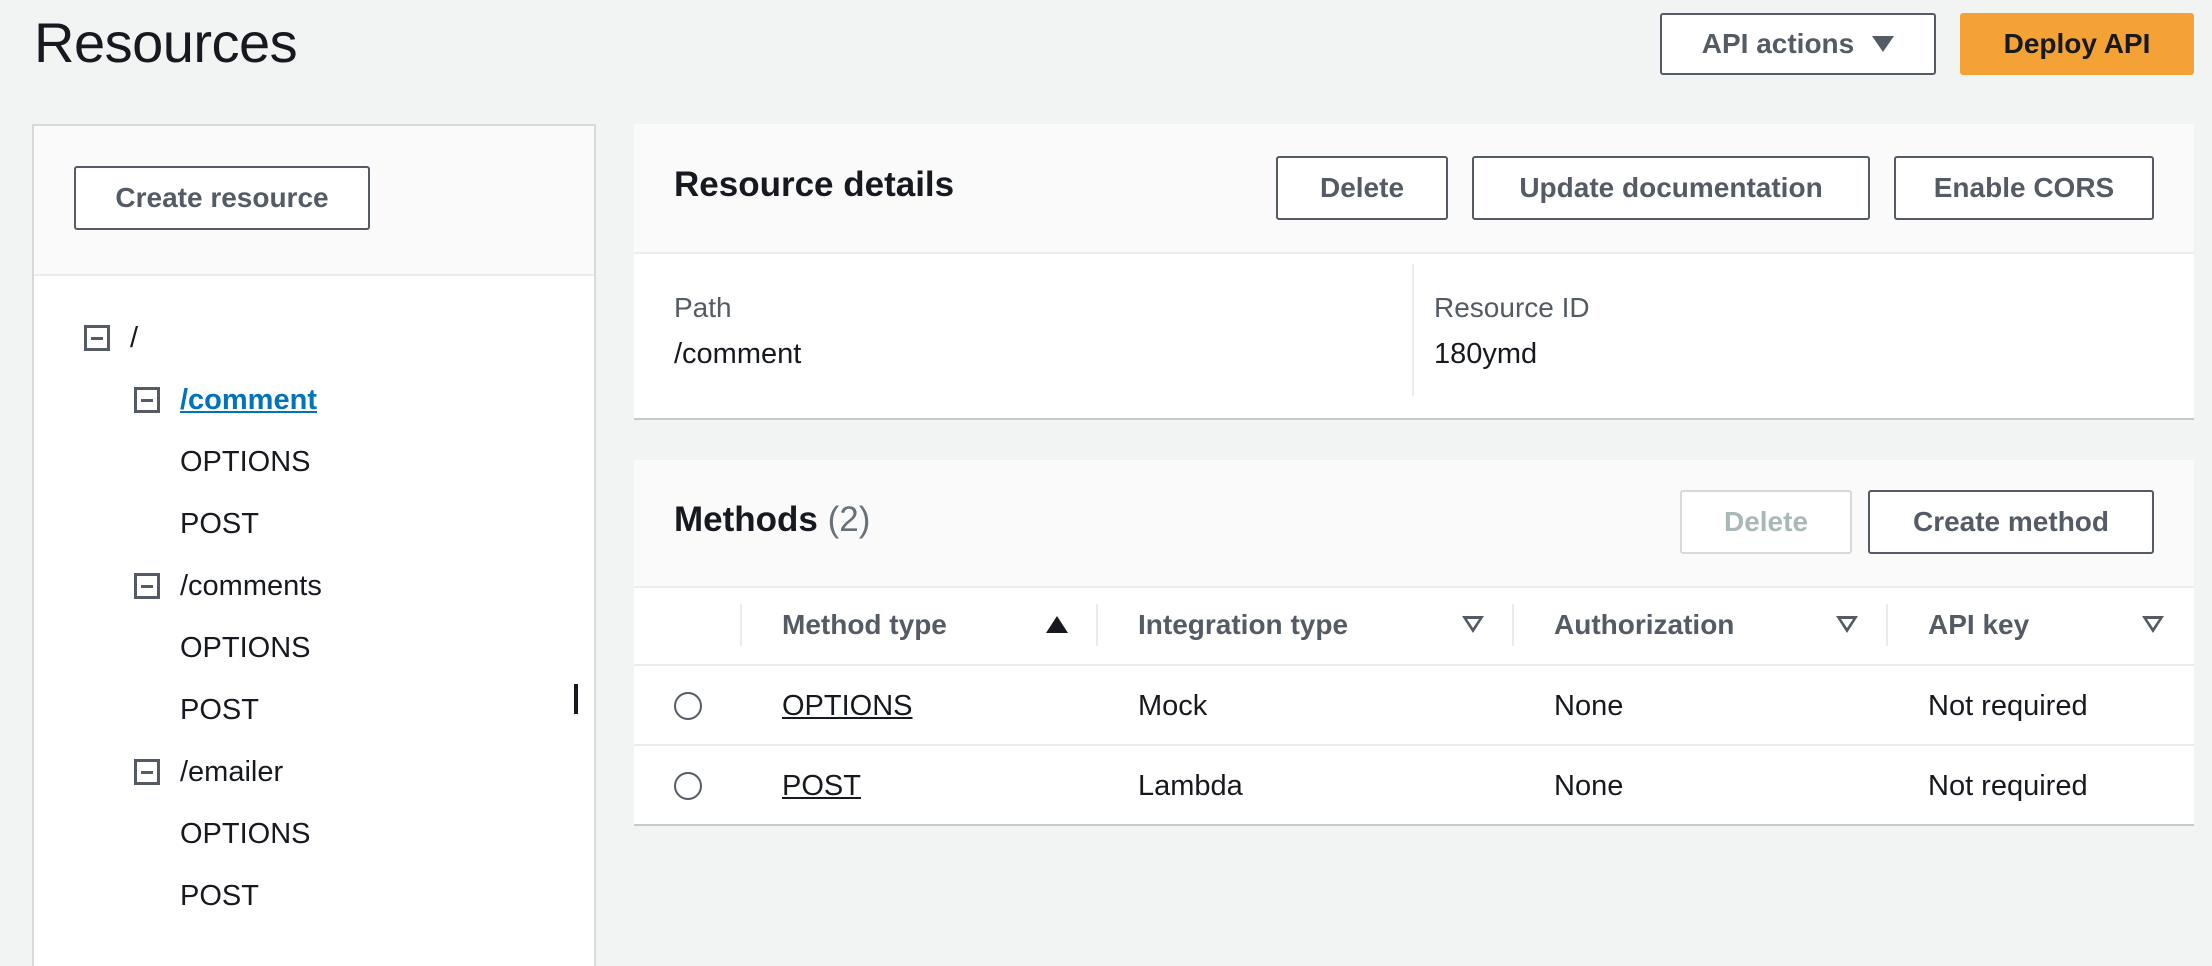 The image size is (2212, 966). I want to click on create-resource-label: Create resource, so click(222, 197).